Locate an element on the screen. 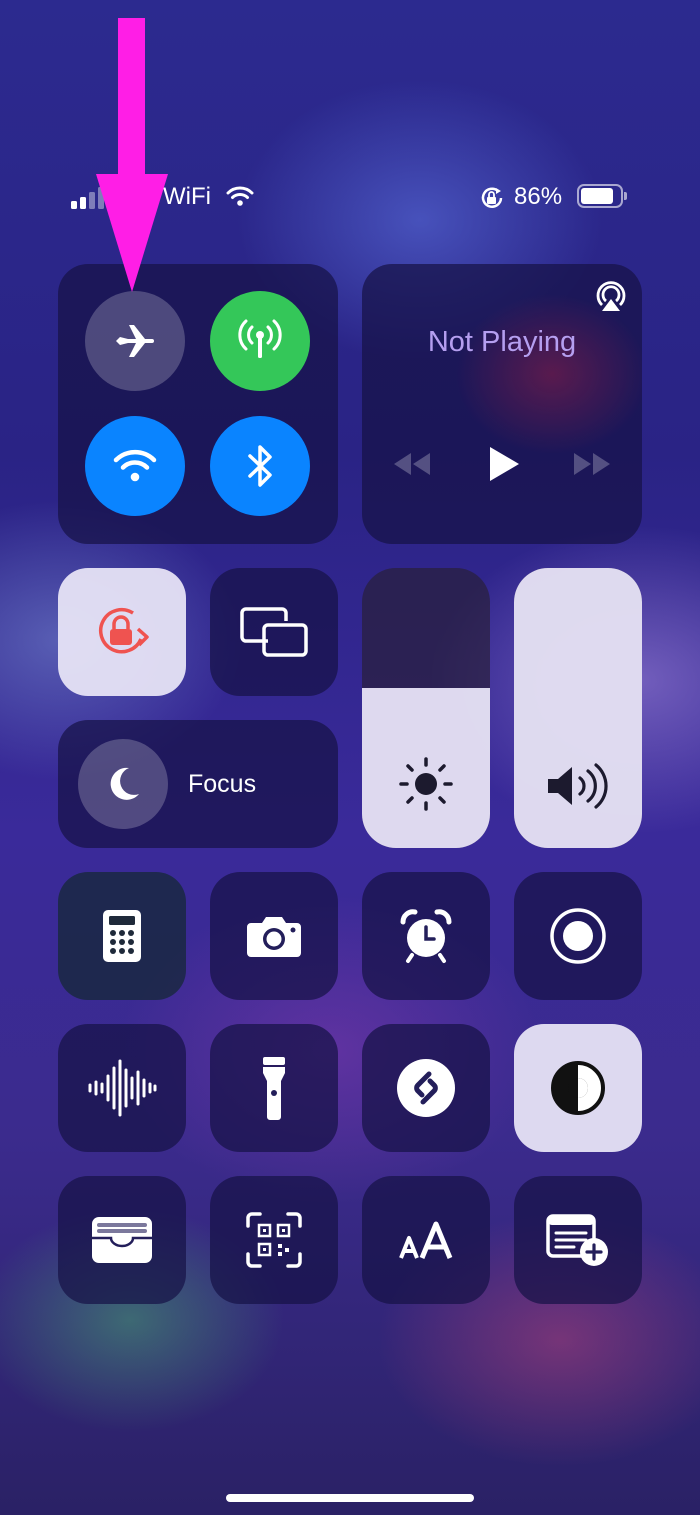  bluetooth-icon is located at coordinates (260, 466).